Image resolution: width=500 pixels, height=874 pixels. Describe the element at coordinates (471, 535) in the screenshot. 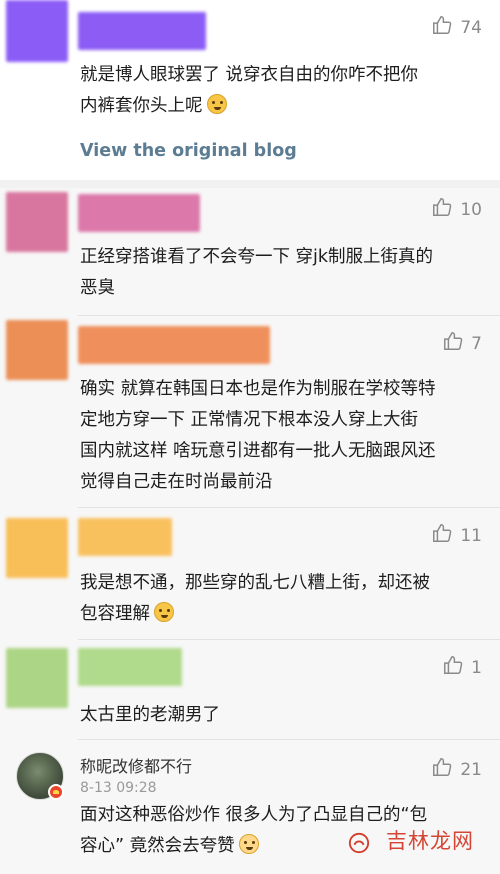

I see `like-count: 11` at that location.